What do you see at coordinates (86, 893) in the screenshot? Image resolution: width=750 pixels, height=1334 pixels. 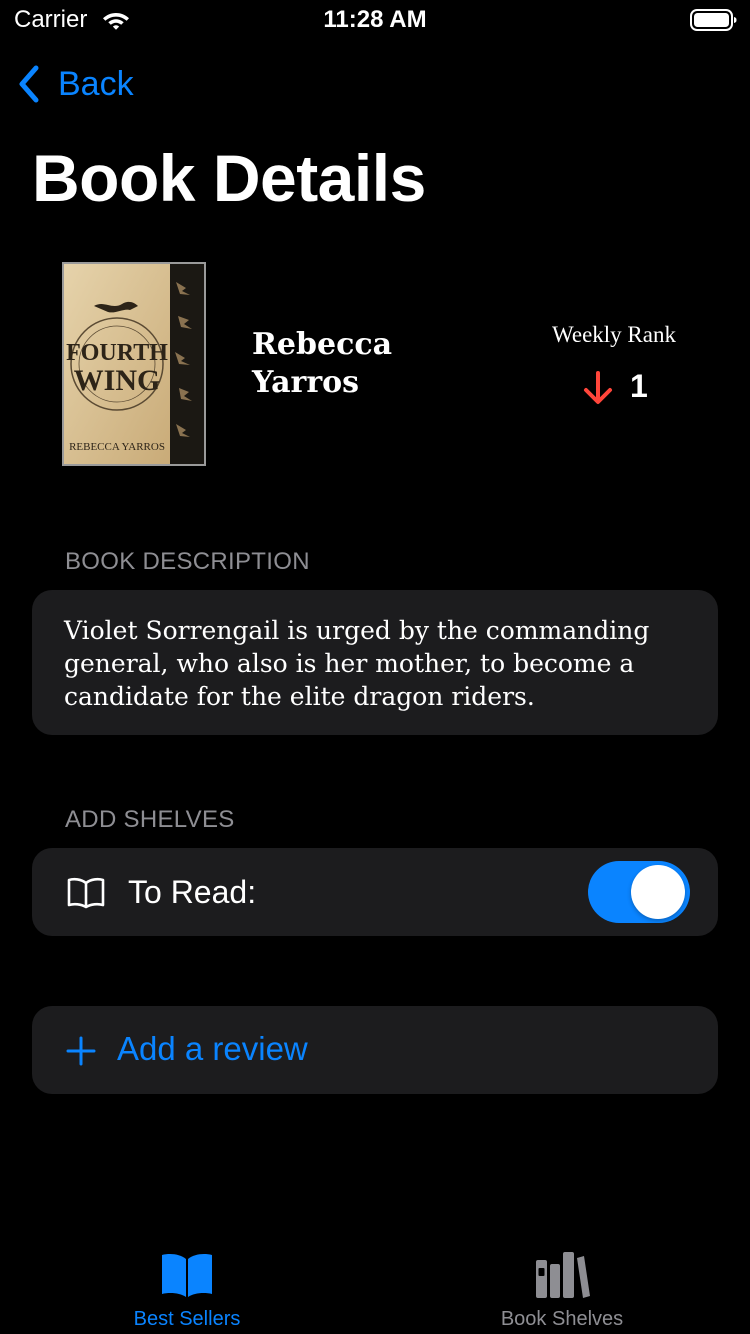 I see `book-open-icon` at bounding box center [86, 893].